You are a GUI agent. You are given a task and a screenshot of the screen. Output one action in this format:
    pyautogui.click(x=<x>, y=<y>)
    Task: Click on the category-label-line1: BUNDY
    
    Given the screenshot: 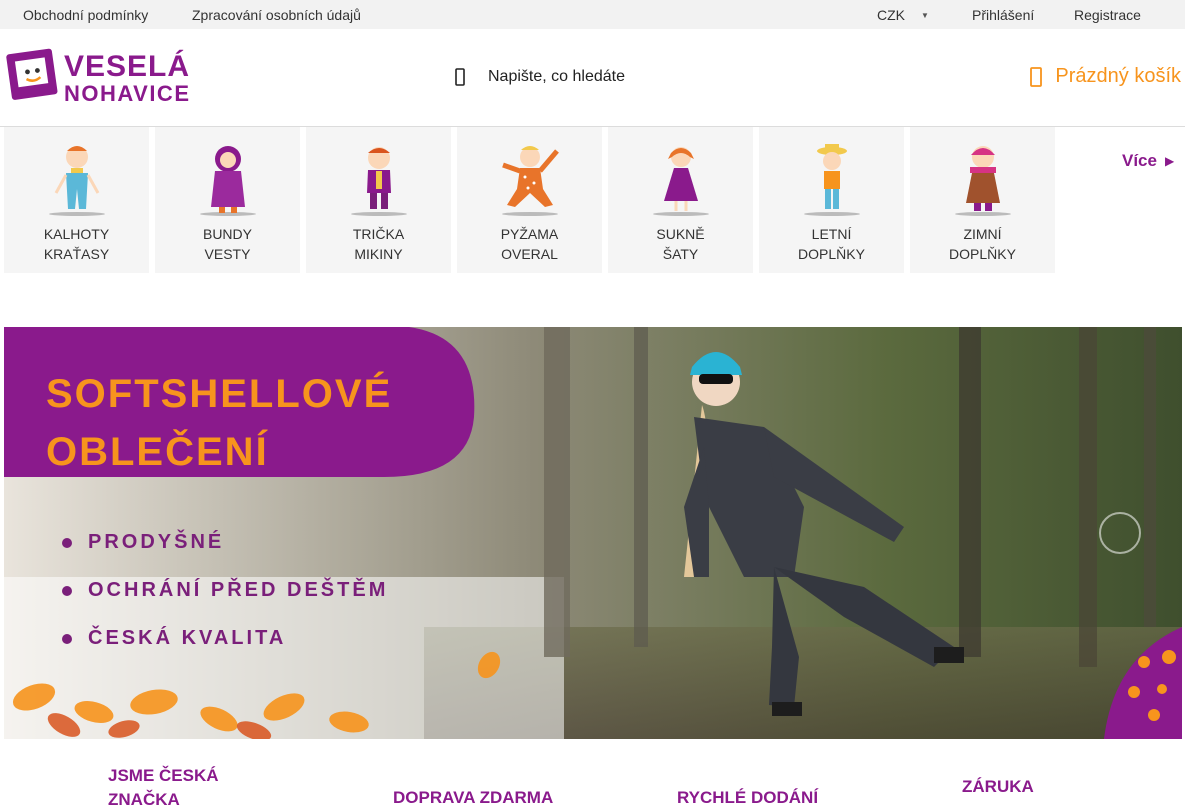 What is the action you would take?
    pyautogui.click(x=227, y=234)
    